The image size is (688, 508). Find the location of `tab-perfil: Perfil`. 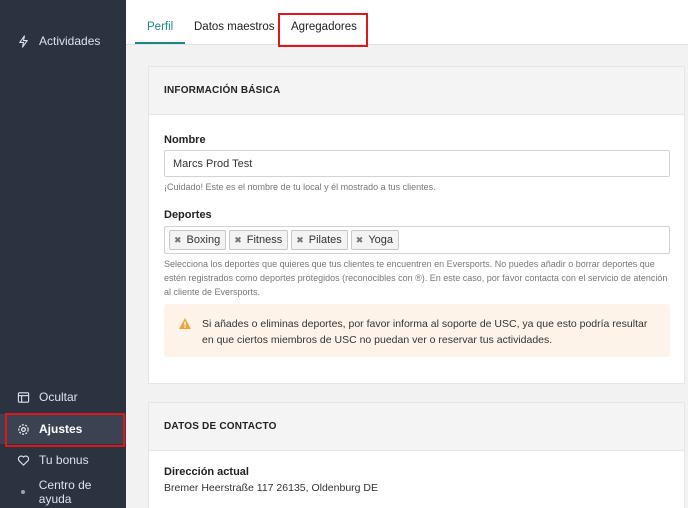

tab-perfil: Perfil is located at coordinates (160, 28).